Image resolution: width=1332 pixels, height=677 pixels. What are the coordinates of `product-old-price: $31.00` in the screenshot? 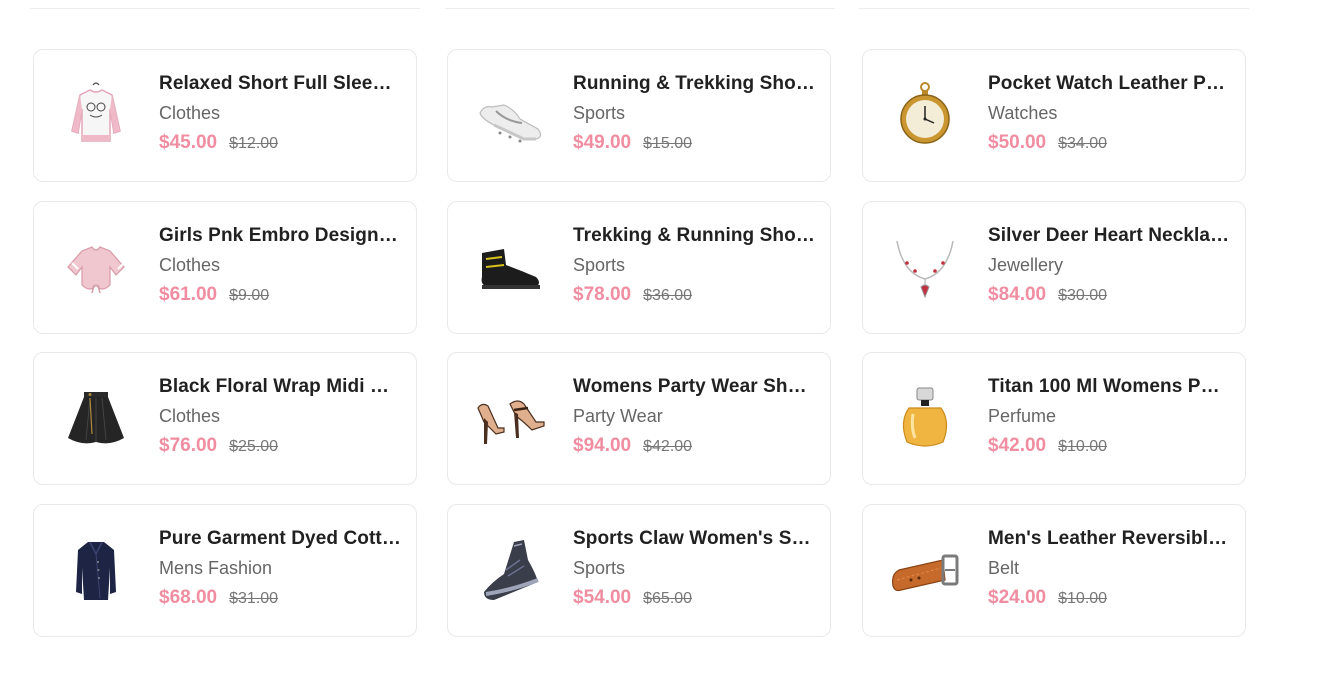 It's located at (254, 598).